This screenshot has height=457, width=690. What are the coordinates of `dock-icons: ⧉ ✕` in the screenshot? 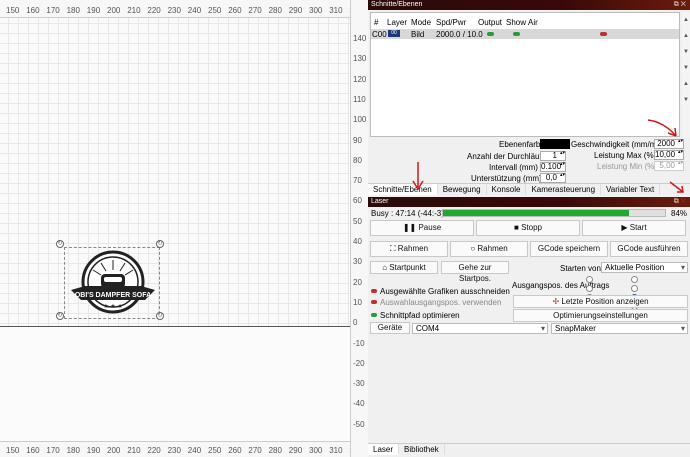 It's located at (680, 5).